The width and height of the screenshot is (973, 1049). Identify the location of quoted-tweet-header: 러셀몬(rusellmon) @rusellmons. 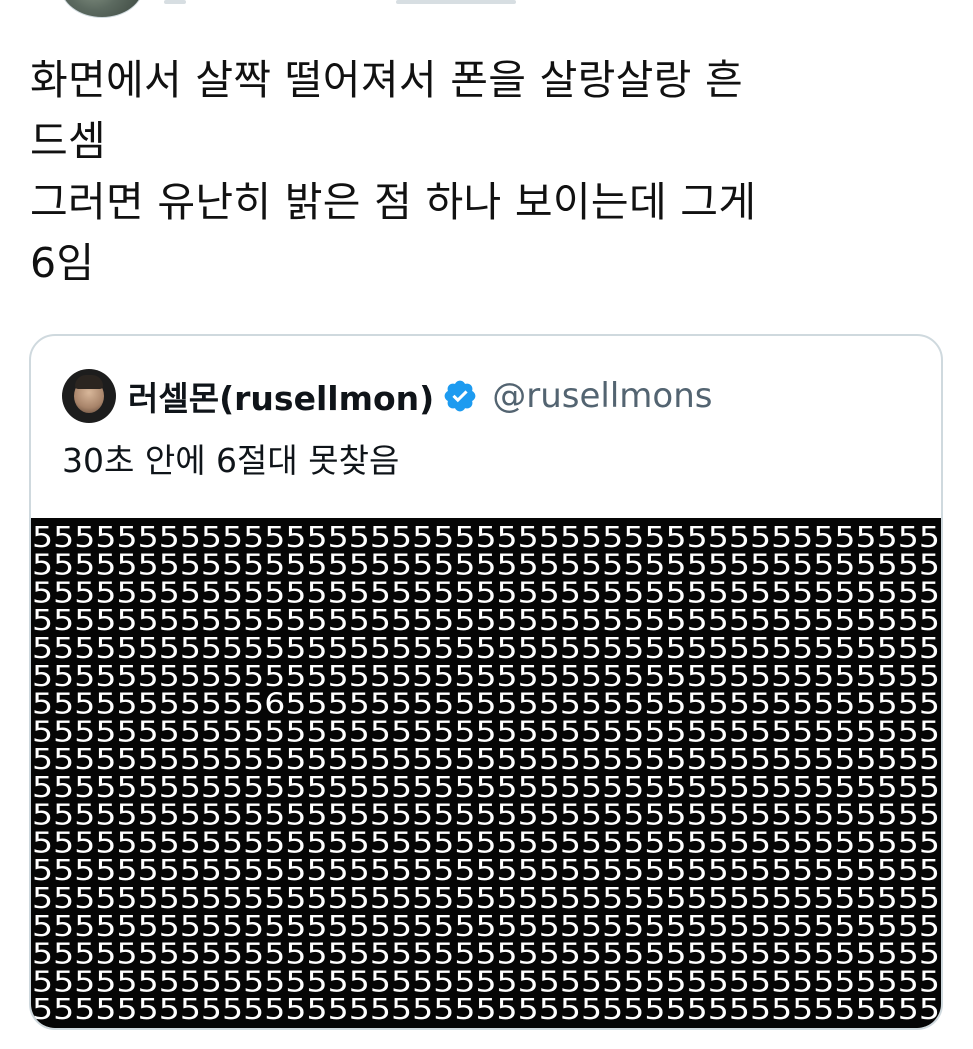
(387, 396).